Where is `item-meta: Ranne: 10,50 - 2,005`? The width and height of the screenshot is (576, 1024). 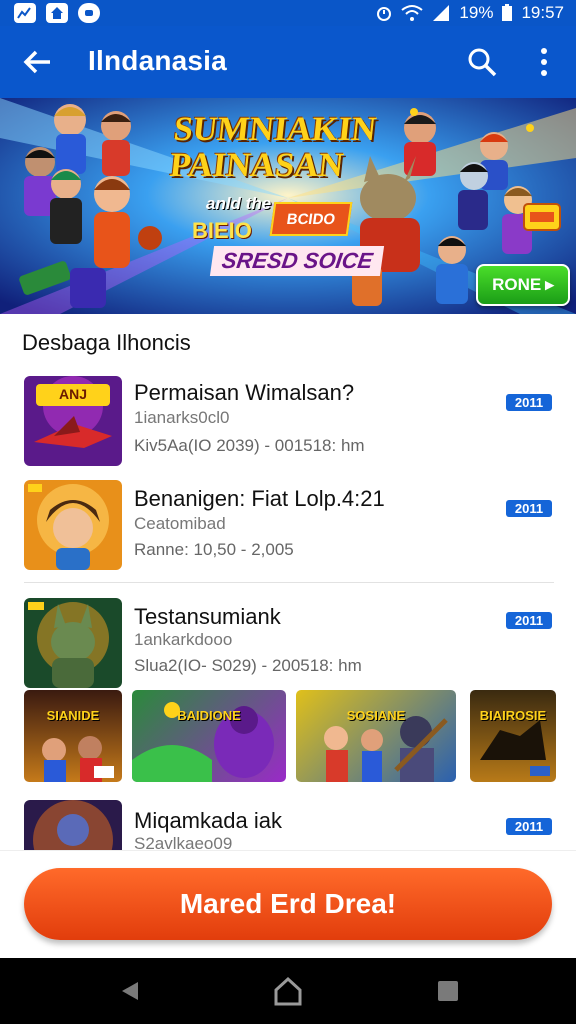
item-meta: Ranne: 10,50 - 2,005 is located at coordinates (214, 549).